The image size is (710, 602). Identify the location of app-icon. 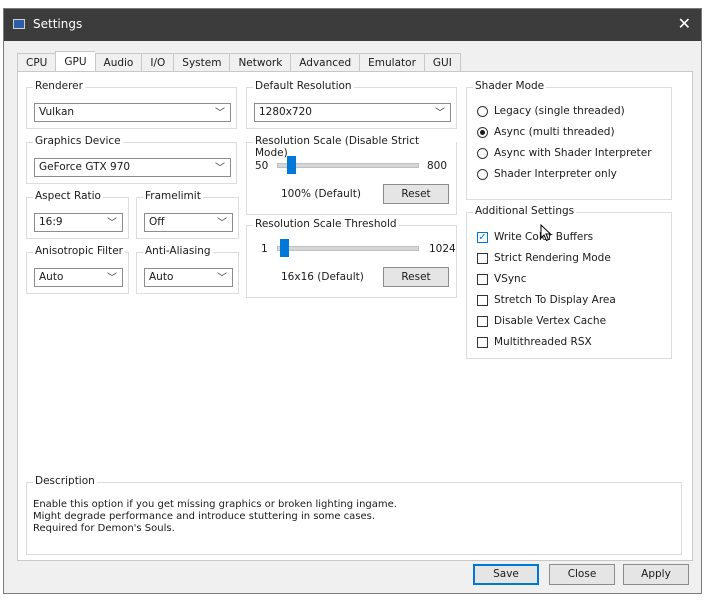
(19, 24).